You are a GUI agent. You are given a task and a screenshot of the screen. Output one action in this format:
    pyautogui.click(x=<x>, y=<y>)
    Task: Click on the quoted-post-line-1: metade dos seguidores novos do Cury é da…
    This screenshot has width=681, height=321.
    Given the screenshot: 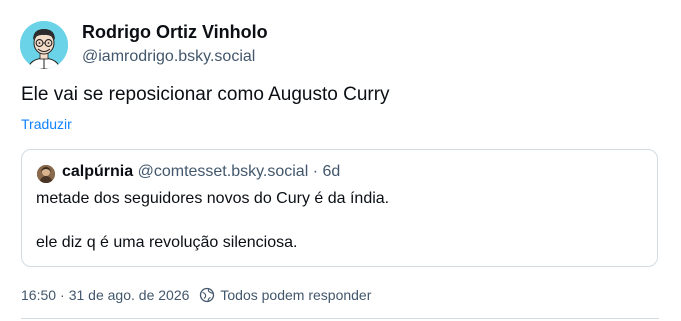 What is the action you would take?
    pyautogui.click(x=213, y=198)
    